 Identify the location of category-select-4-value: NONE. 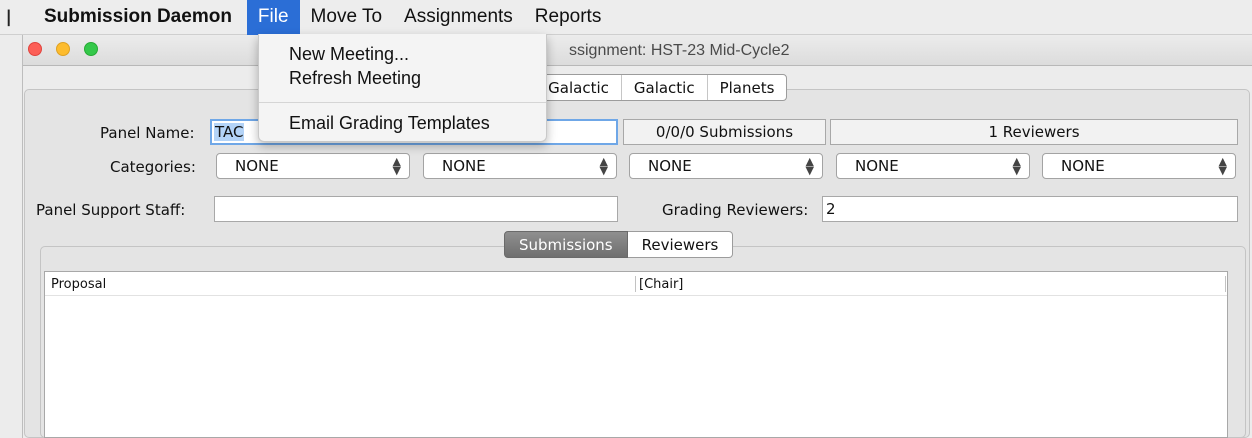
(877, 166).